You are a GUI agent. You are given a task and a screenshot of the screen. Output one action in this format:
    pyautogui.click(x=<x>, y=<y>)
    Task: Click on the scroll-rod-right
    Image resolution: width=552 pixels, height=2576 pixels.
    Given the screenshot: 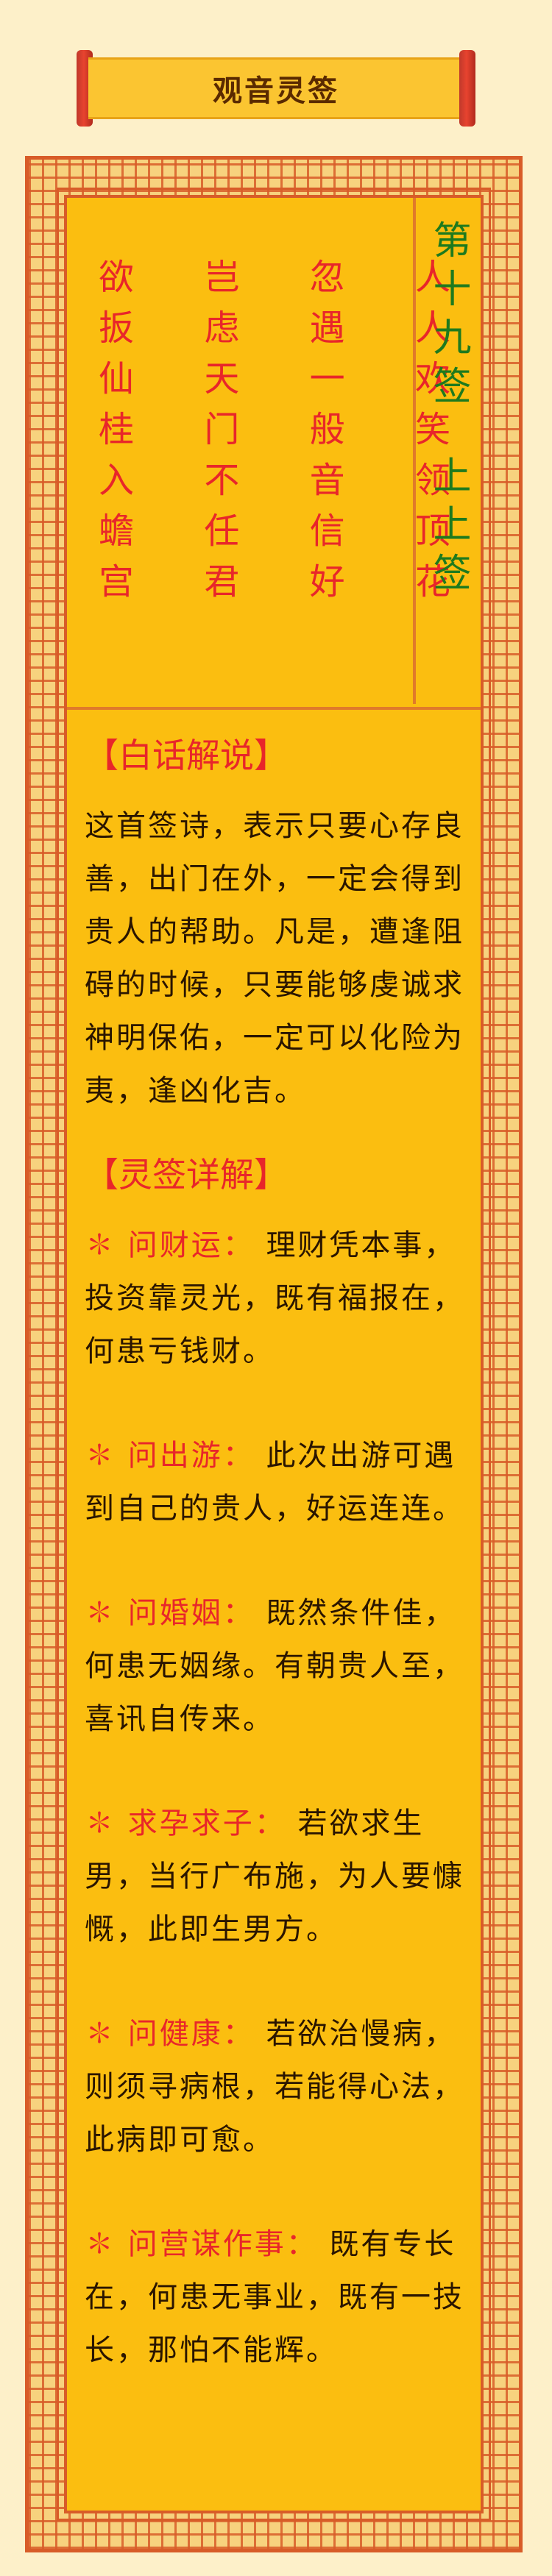 What is the action you would take?
    pyautogui.click(x=467, y=88)
    